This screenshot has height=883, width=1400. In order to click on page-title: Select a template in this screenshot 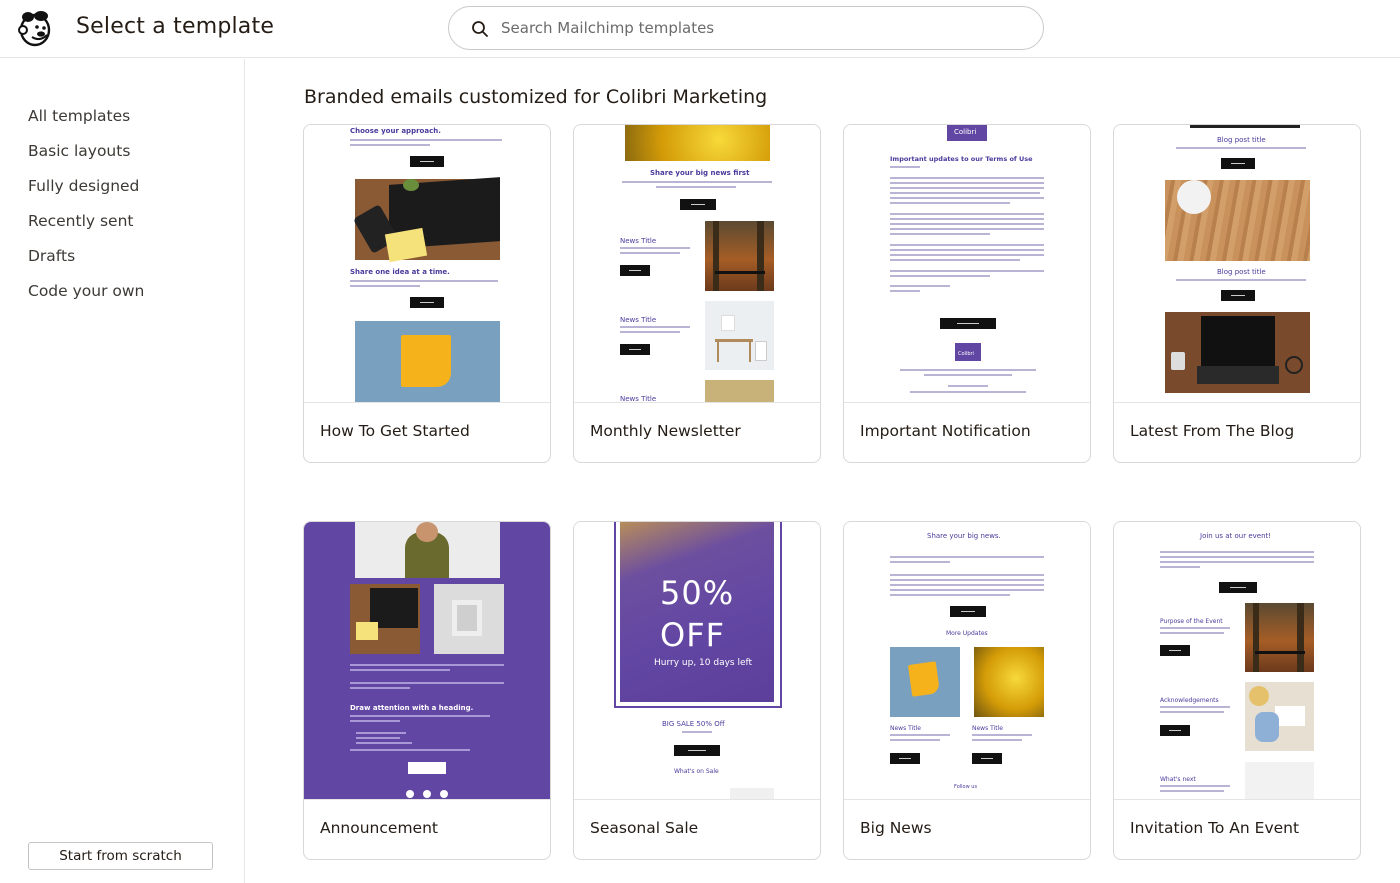, I will do `click(175, 26)`.